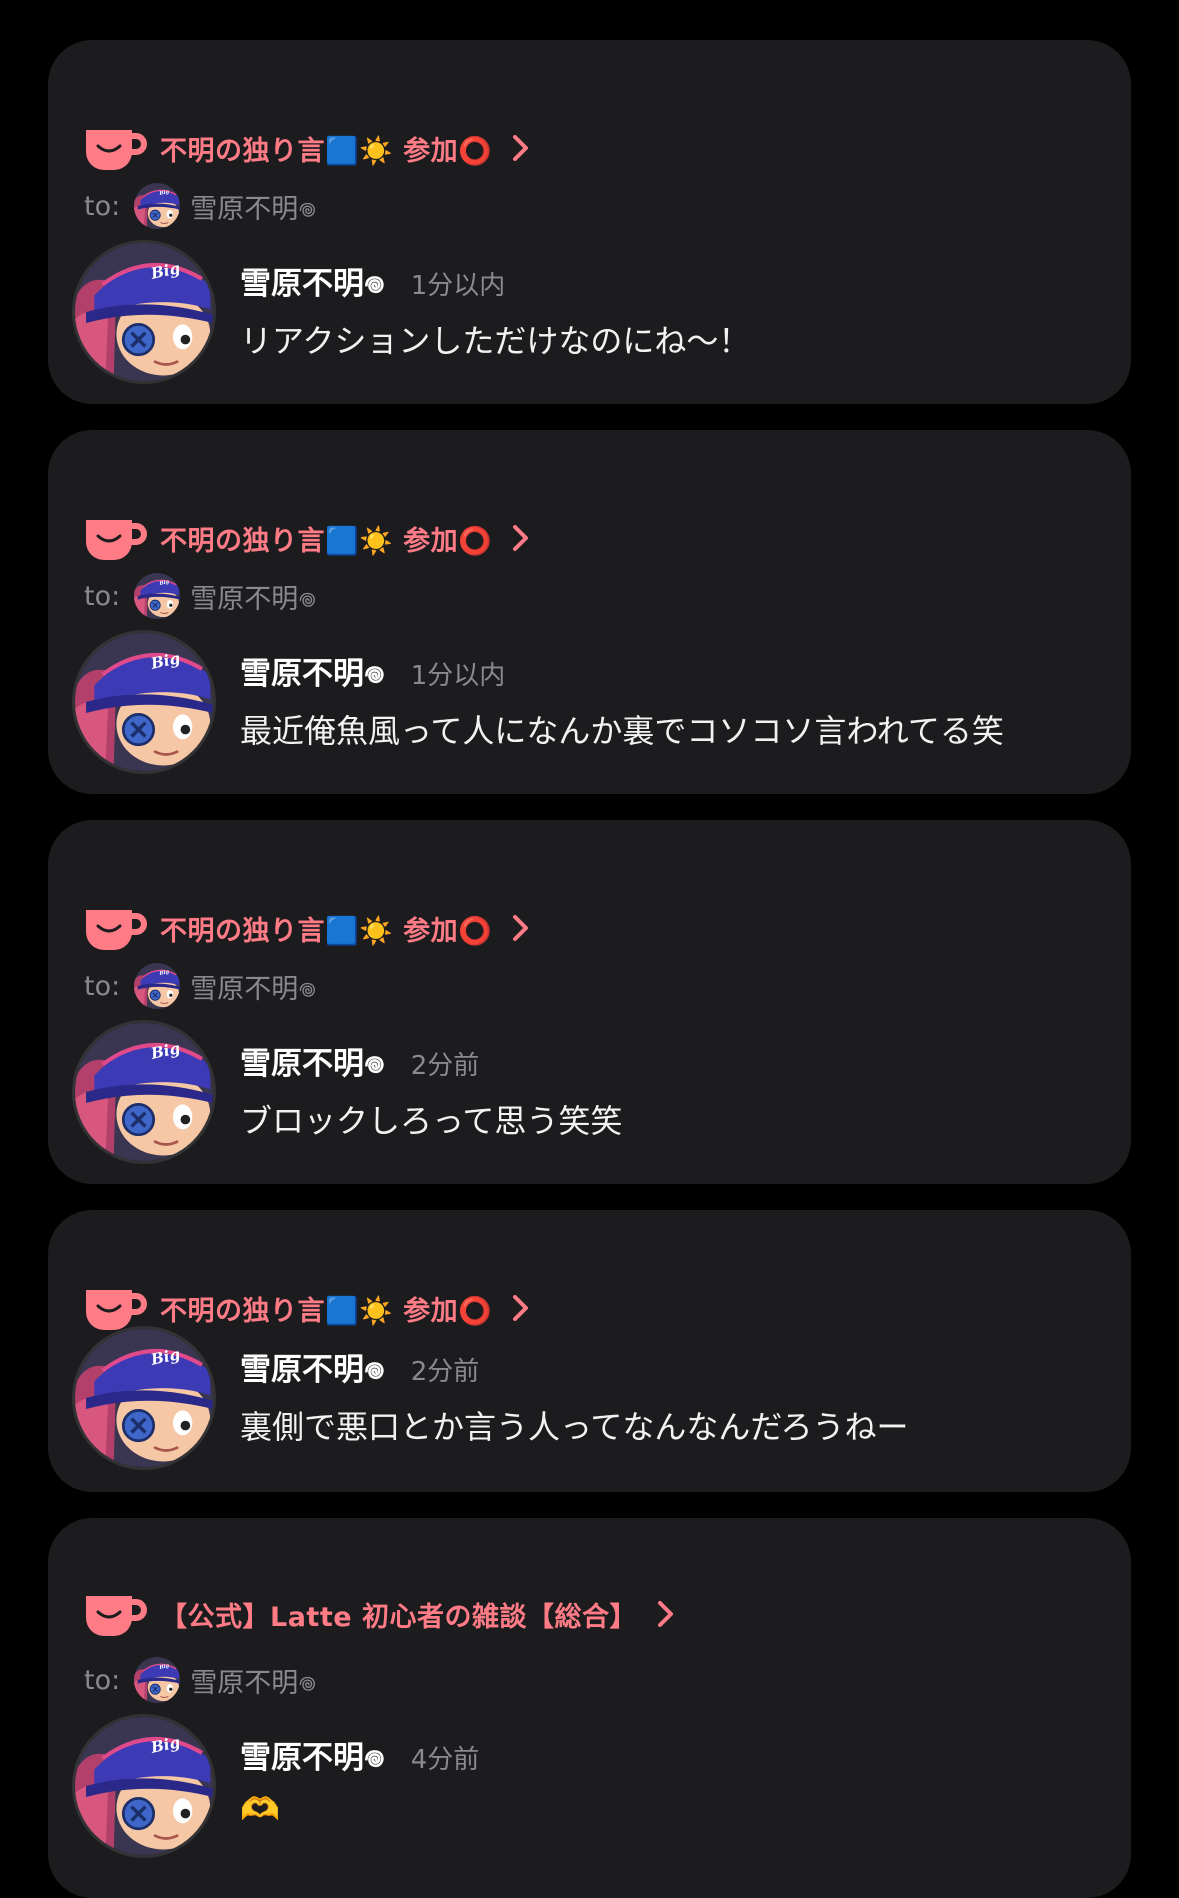 The width and height of the screenshot is (1179, 1898). I want to click on post-body: Big 雪原不明𖦹 1分以内 リアクションしただけなのにね〜！, so click(589, 315).